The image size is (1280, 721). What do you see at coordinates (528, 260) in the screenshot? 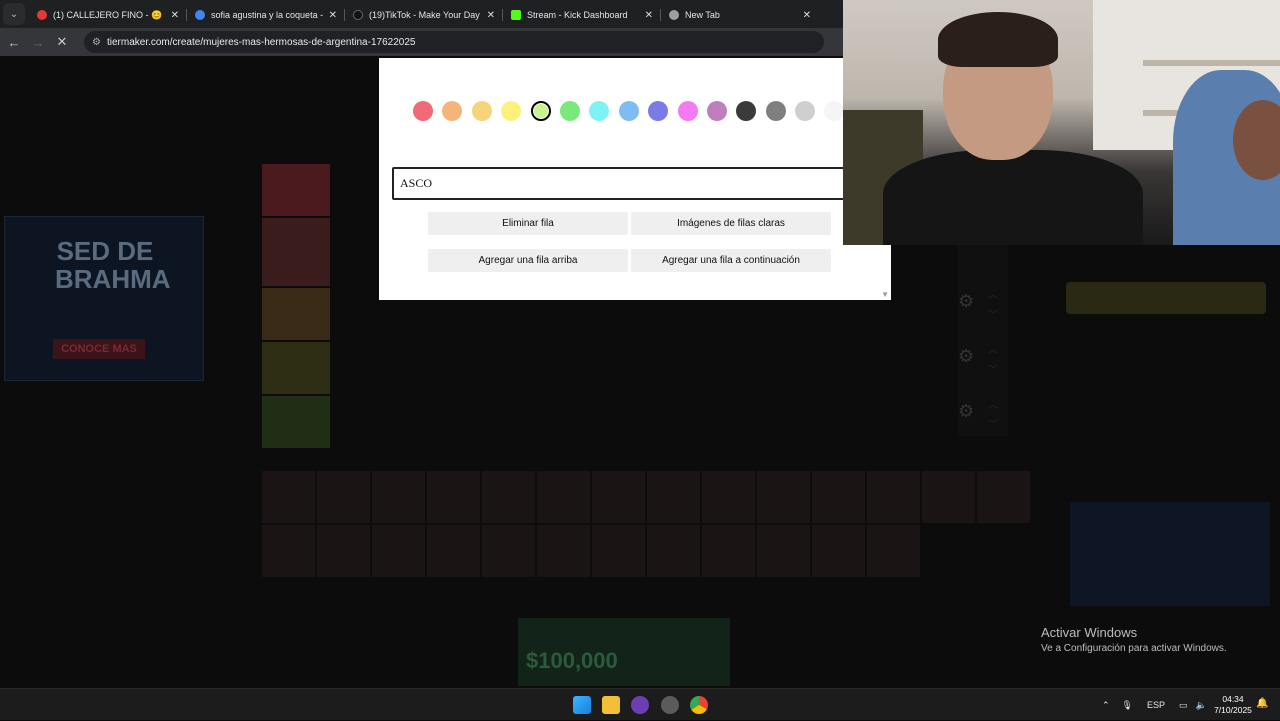
I see `add-row-above-button: Agregar una fila arriba` at bounding box center [528, 260].